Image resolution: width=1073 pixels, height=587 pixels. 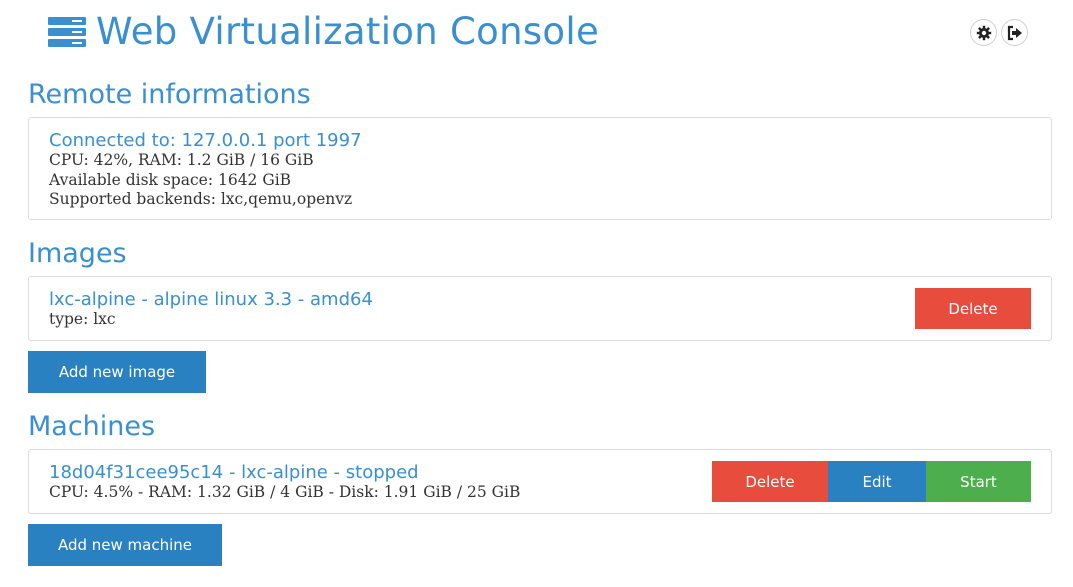 What do you see at coordinates (117, 372) in the screenshot?
I see `add-image-button: Add new image` at bounding box center [117, 372].